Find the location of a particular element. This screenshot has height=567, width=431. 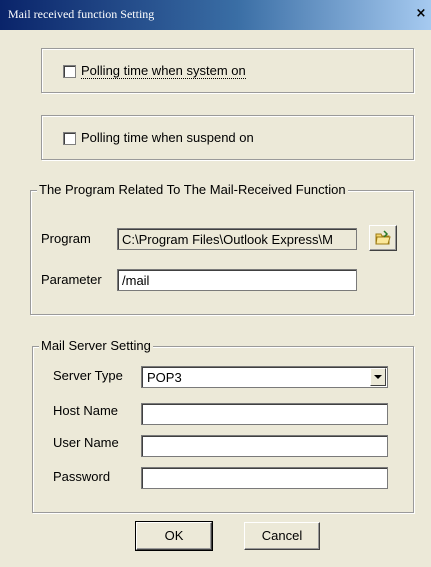

folder-browse-icon is located at coordinates (383, 237).